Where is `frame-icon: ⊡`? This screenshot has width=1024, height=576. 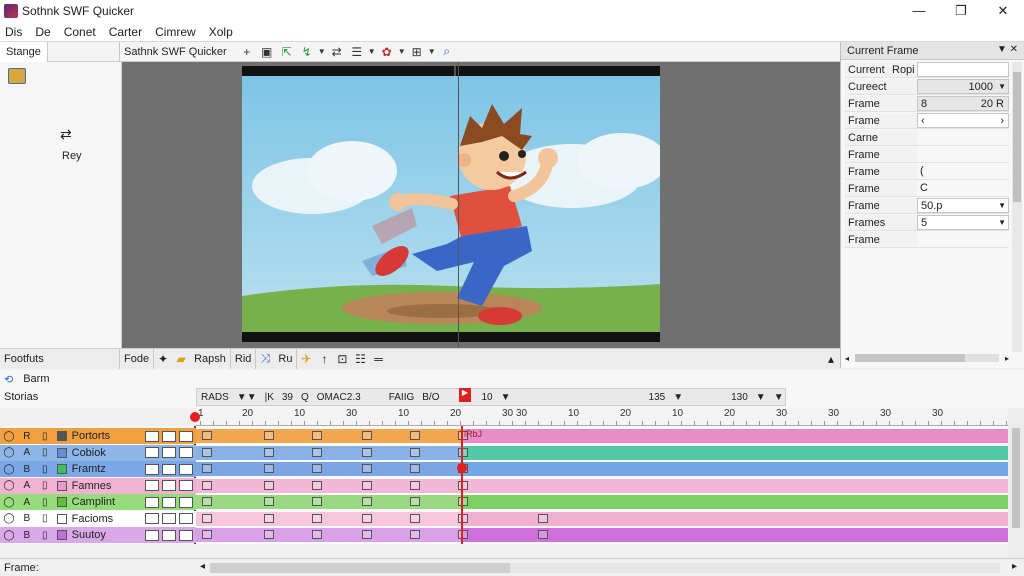 frame-icon: ⊡ is located at coordinates (342, 359).